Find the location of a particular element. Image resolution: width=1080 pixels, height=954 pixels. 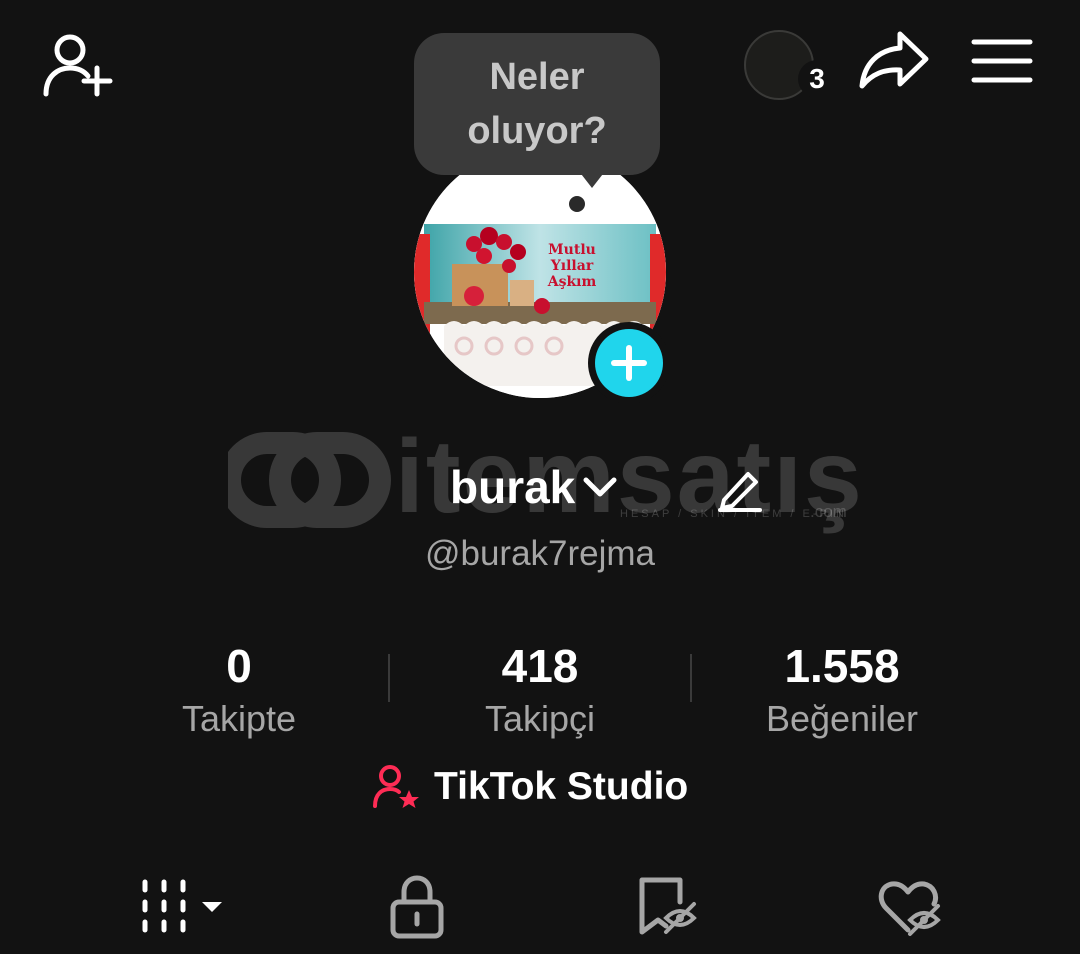

person-plus-icon is located at coordinates (78, 65).